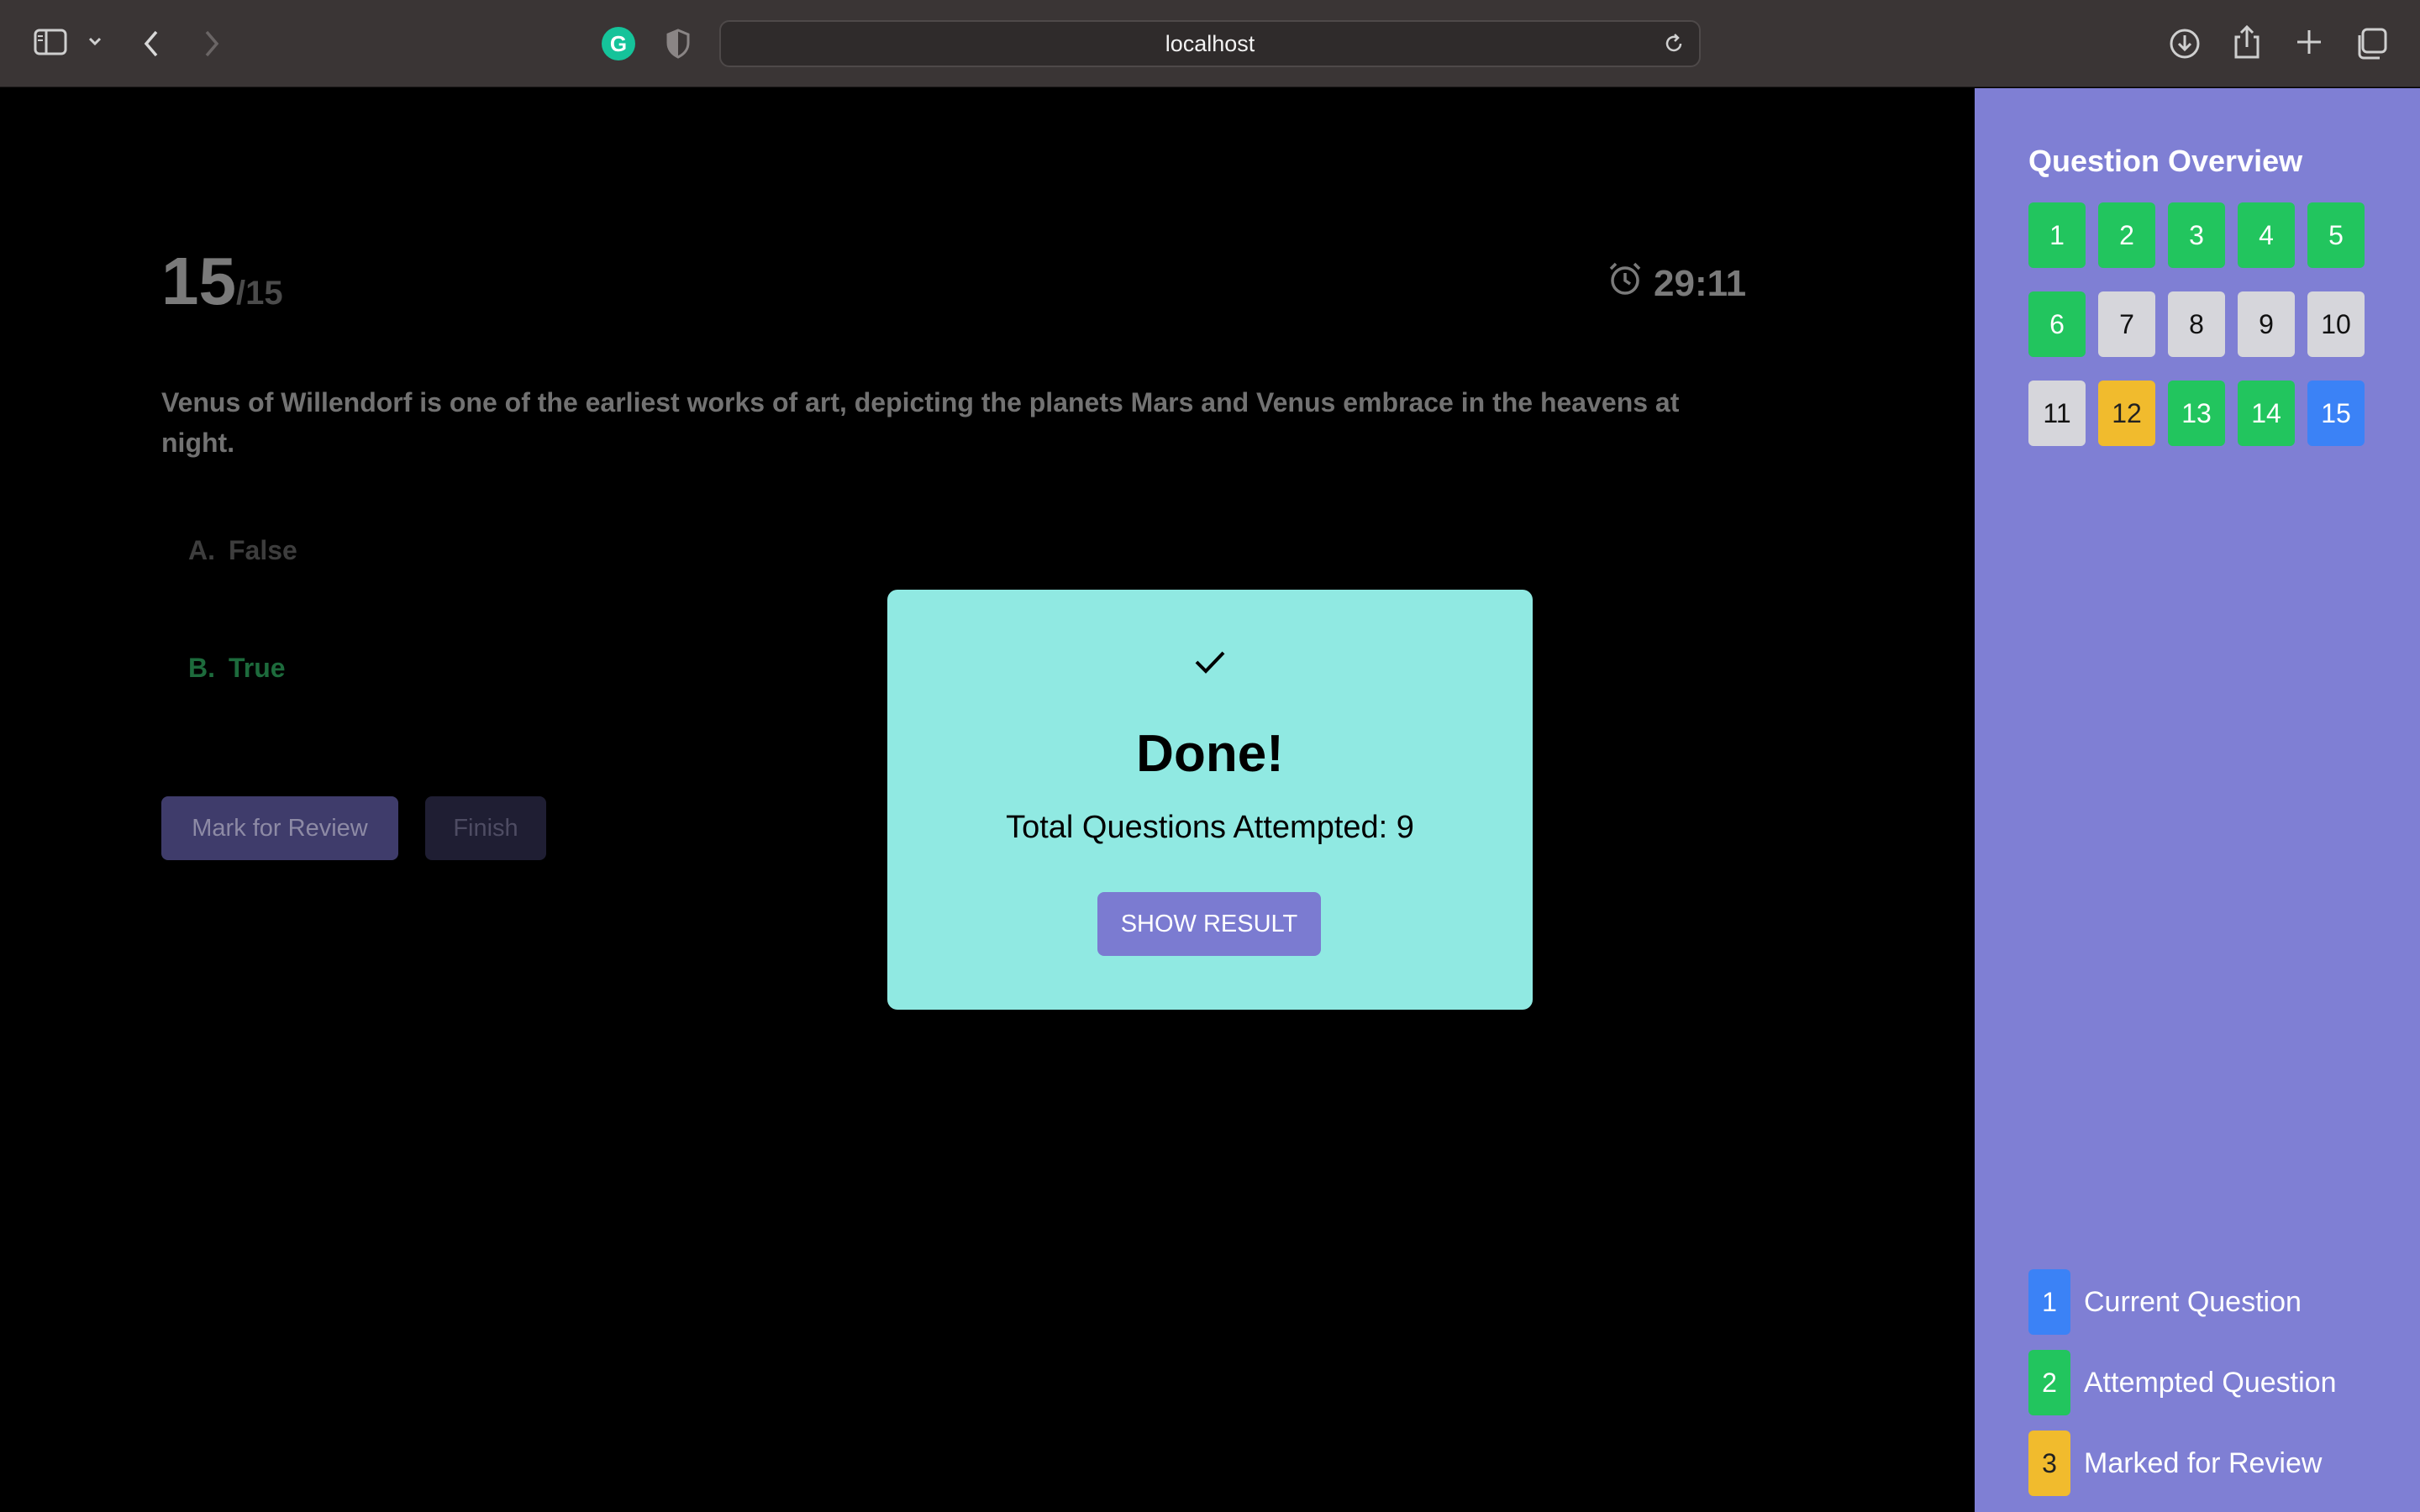 This screenshot has width=2420, height=1512. What do you see at coordinates (1210, 827) in the screenshot?
I see `modal-subtitle: Total Questions Attempted: 9` at bounding box center [1210, 827].